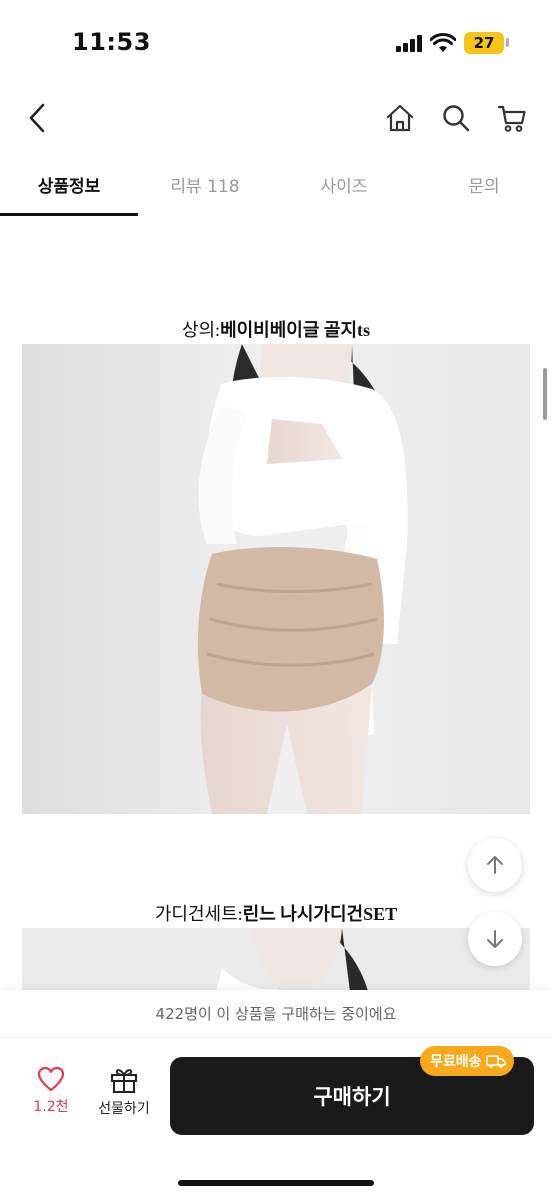 The image size is (552, 1200). What do you see at coordinates (320, 914) in the screenshot?
I see `caption-product-name: 린느 나시가디건SET` at bounding box center [320, 914].